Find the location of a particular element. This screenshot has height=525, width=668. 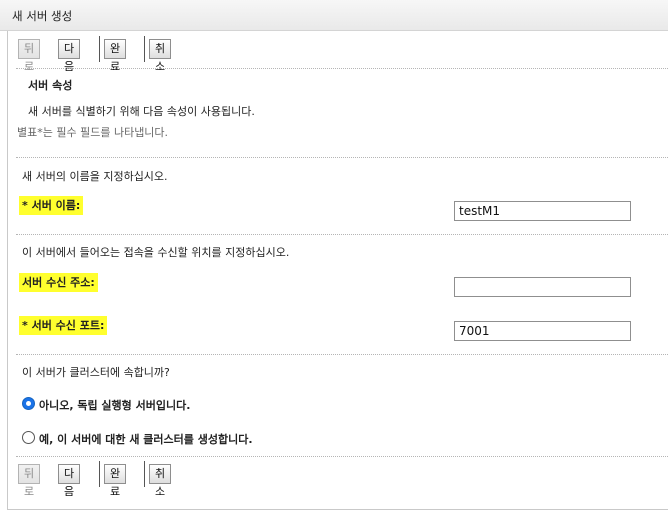

back-button: 뒤로 is located at coordinates (29, 56).